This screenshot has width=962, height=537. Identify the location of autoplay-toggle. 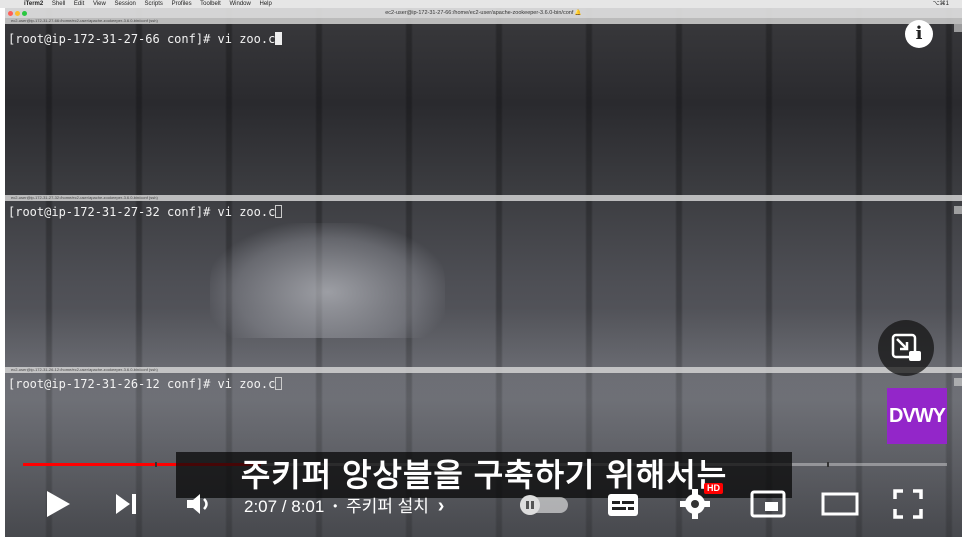
(544, 505).